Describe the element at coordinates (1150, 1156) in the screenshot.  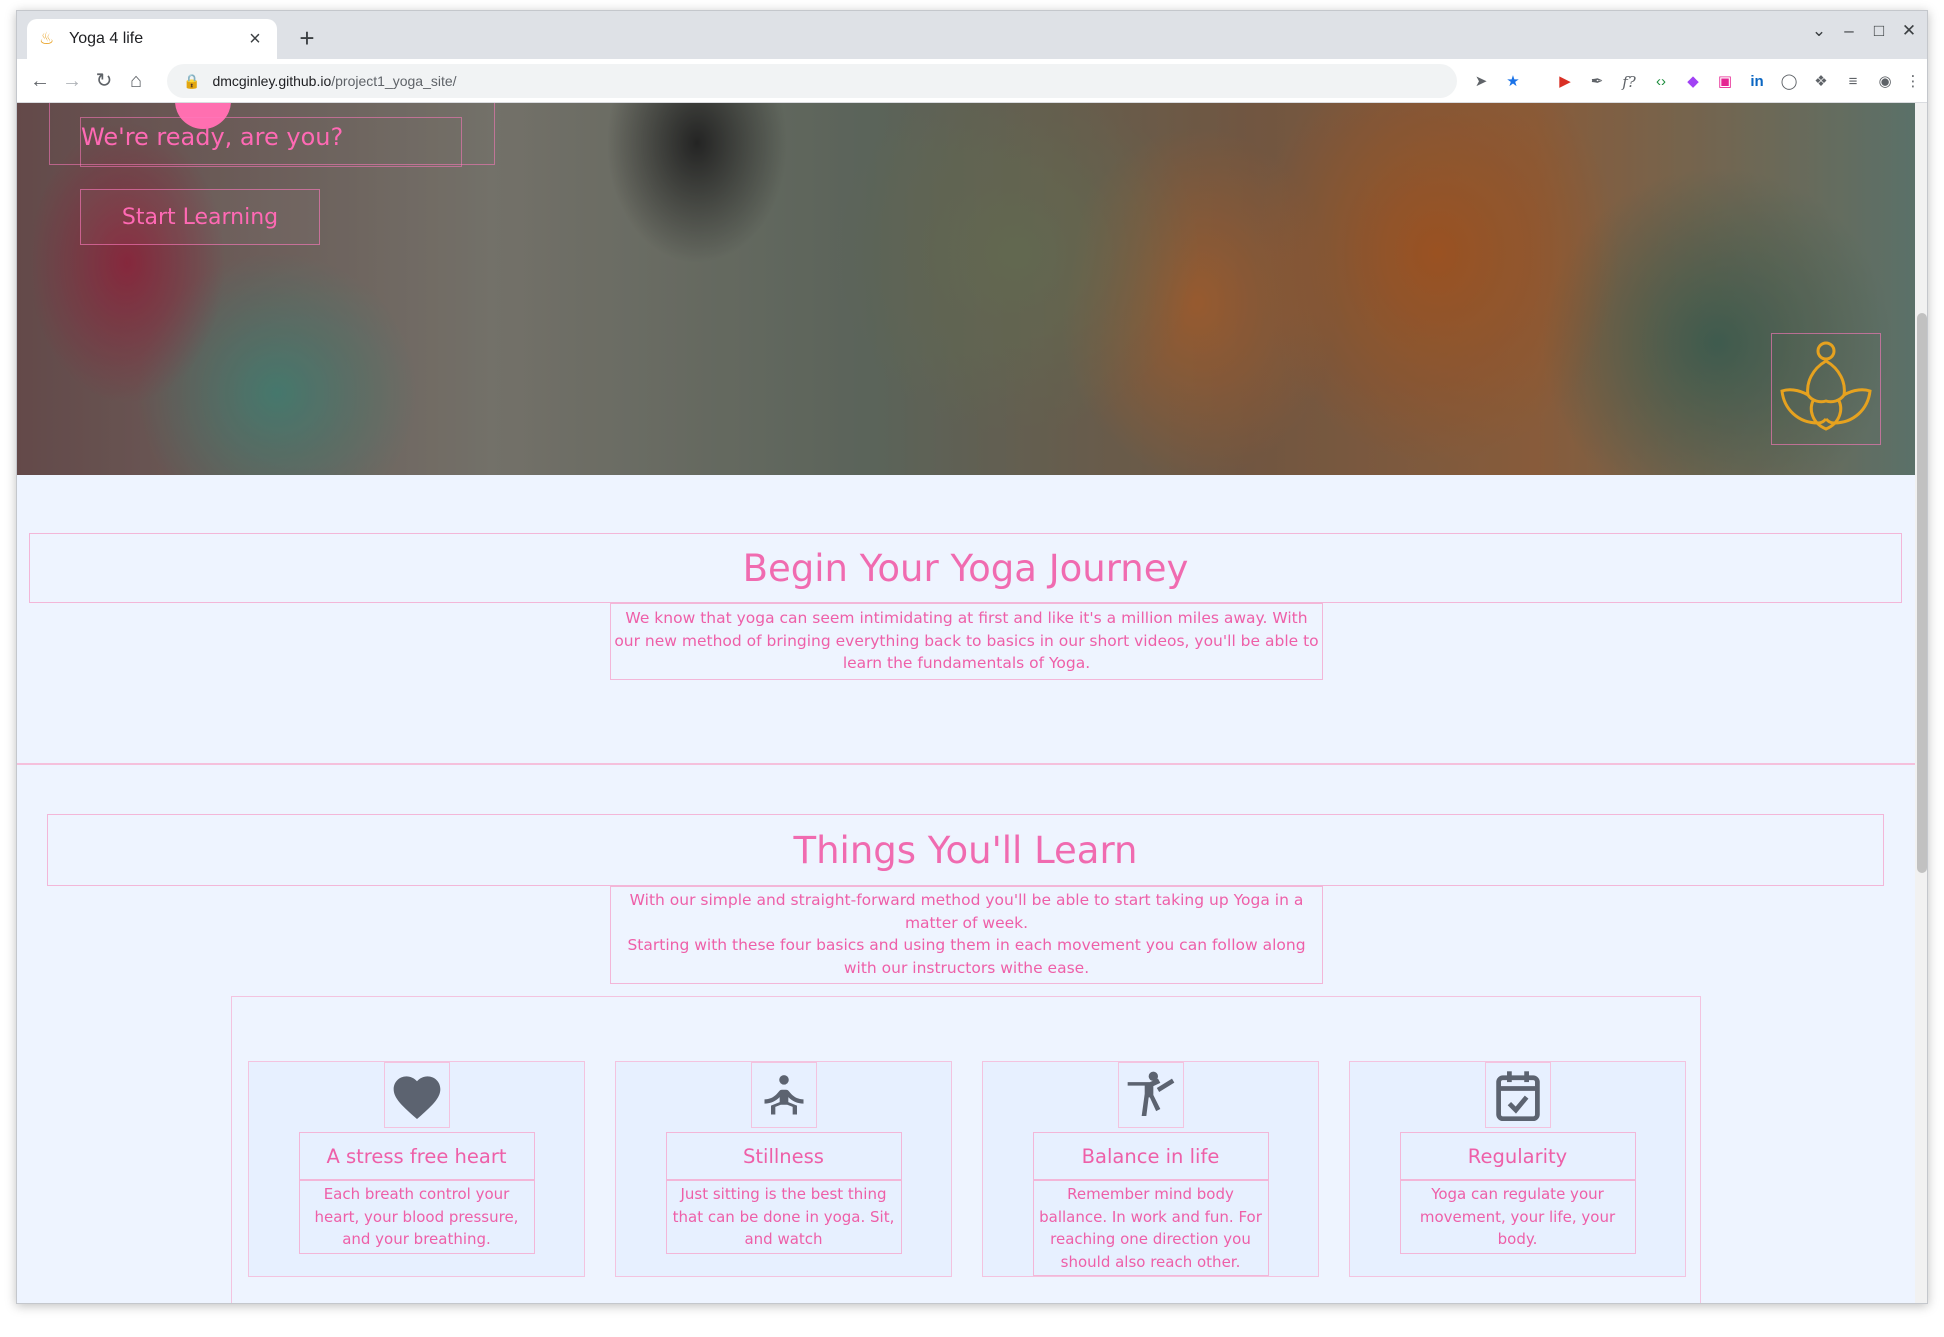
I see `learn-card-title: Balance in life` at that location.